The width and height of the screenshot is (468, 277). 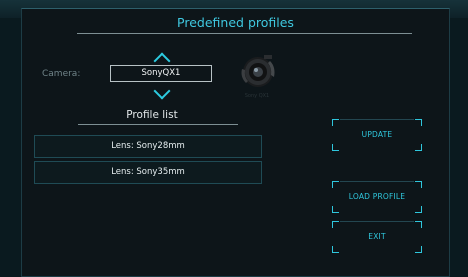 I want to click on update-button: UPDATE, so click(x=377, y=135).